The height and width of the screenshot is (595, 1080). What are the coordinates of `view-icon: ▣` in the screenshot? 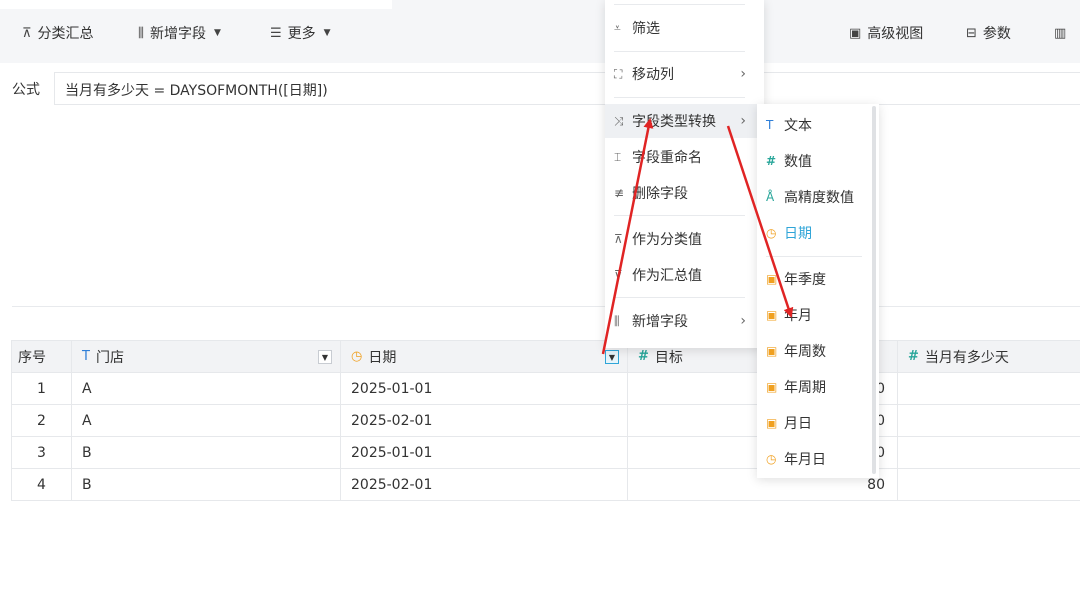 It's located at (855, 33).